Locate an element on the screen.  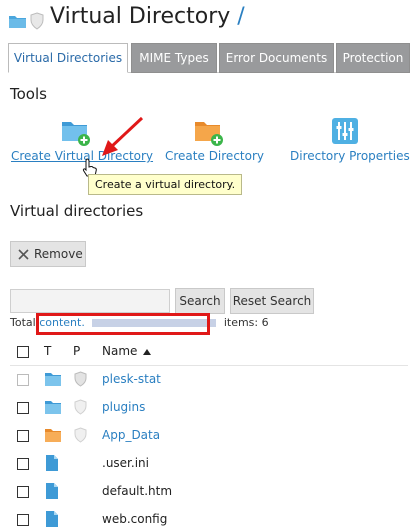
column-type: T is located at coordinates (47, 351).